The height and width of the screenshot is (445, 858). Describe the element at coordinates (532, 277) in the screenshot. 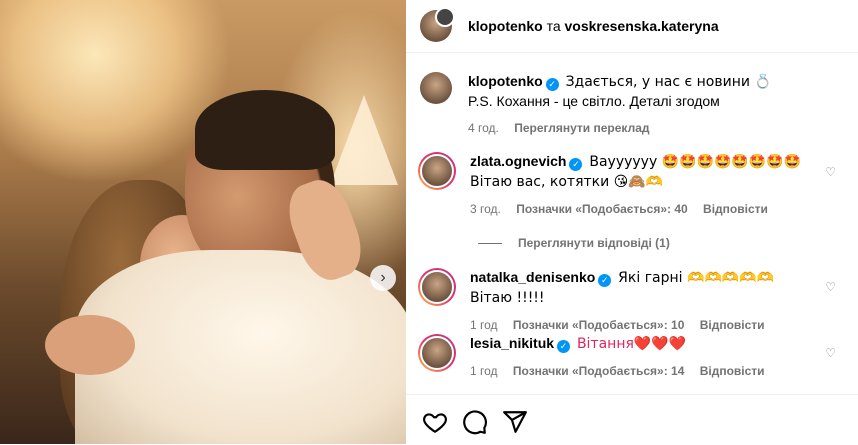

I see `comment-username: natalka_denisenko` at that location.